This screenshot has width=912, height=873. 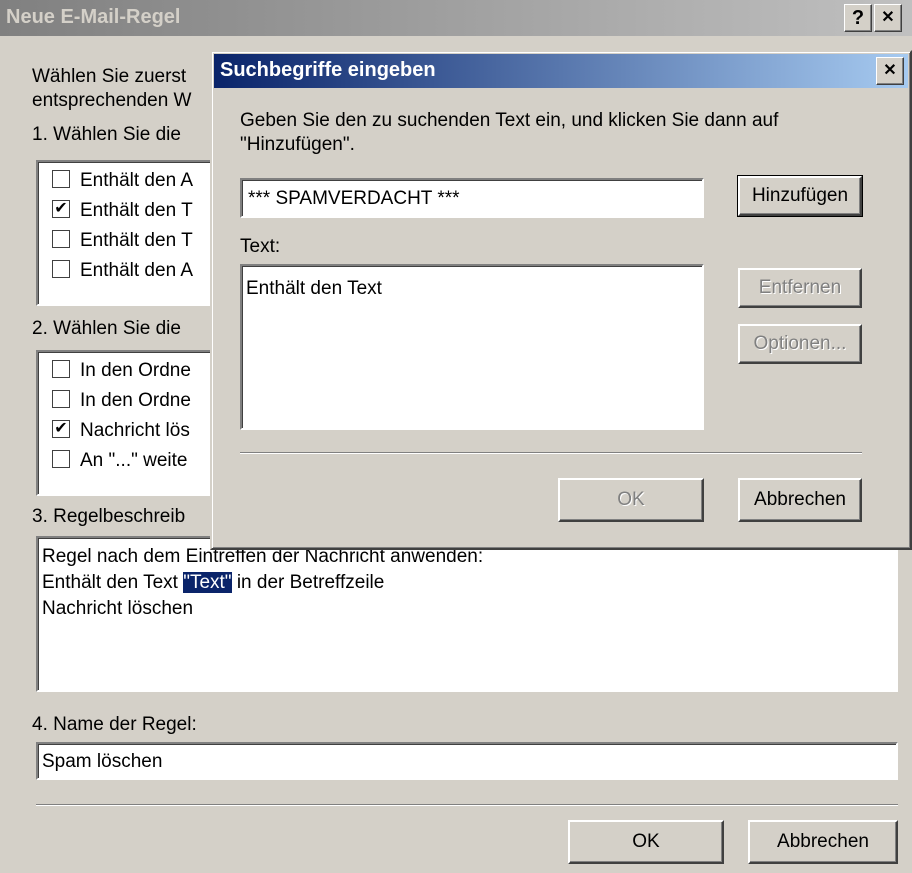 I want to click on dialog-ok-button: OK, so click(x=631, y=500).